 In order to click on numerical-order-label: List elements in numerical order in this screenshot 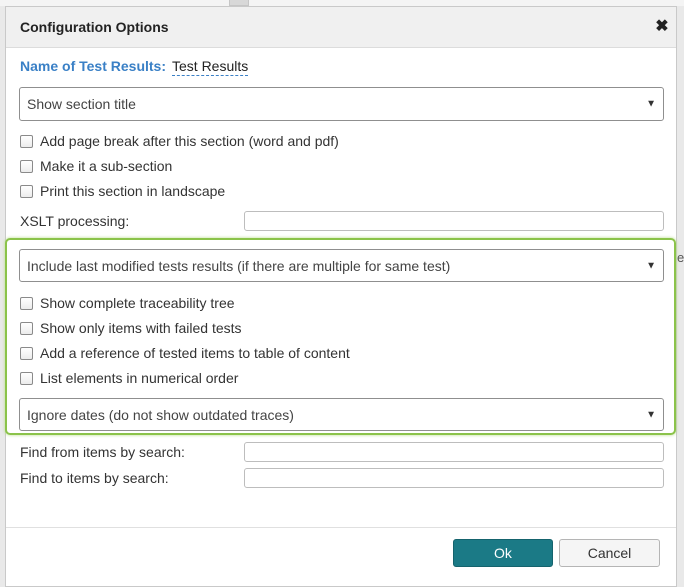, I will do `click(139, 378)`.